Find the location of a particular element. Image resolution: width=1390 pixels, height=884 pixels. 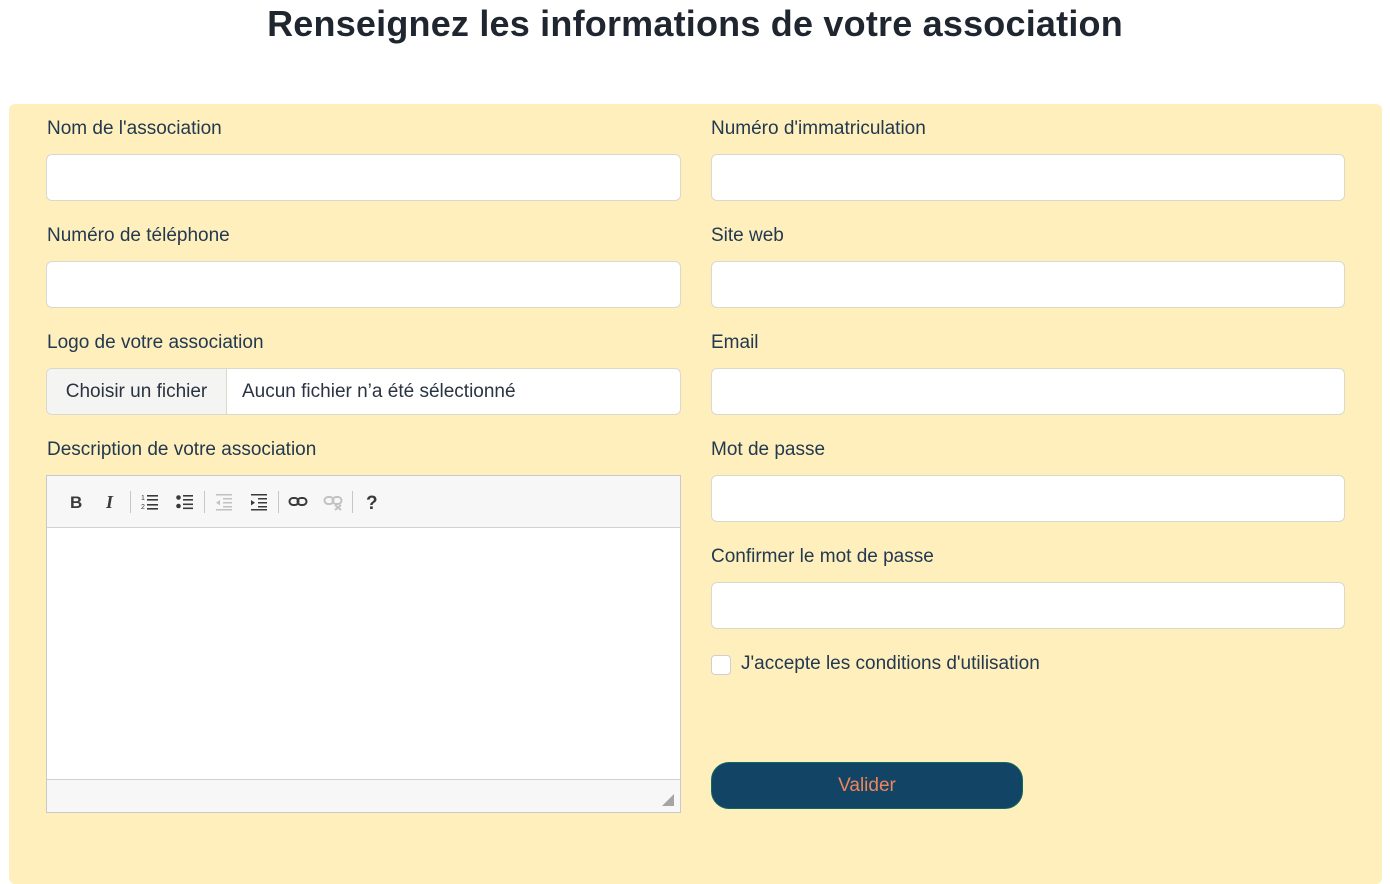

indent-icon is located at coordinates (259, 502).